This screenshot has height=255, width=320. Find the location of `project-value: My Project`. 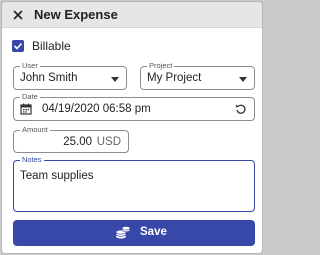

project-value: My Project is located at coordinates (174, 78).